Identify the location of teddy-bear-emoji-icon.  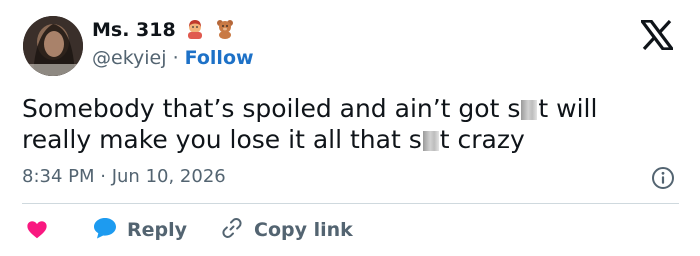
(225, 31).